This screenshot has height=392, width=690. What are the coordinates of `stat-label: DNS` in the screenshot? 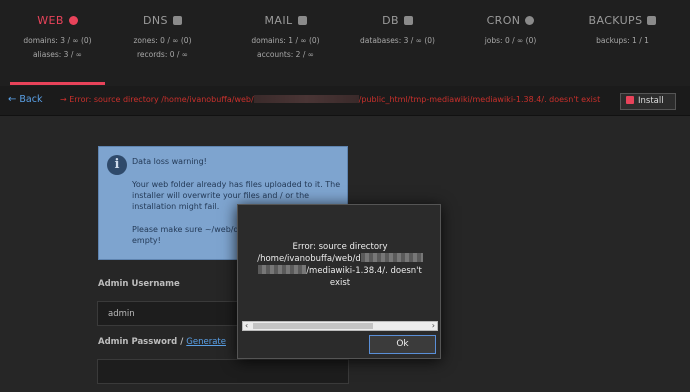 It's located at (155, 20).